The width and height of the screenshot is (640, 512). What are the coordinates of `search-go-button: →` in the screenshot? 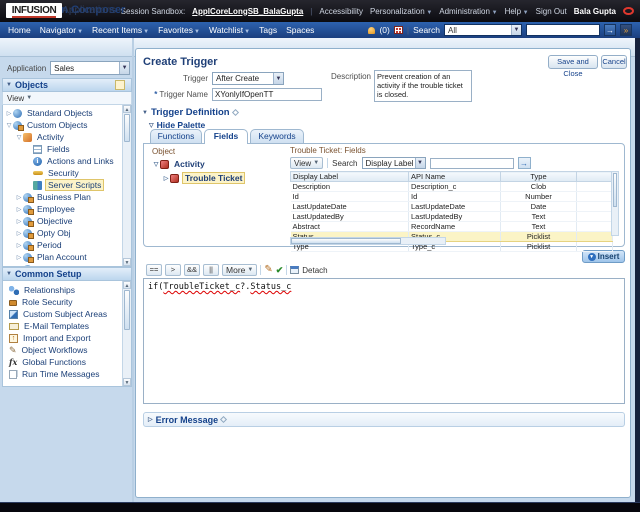 It's located at (610, 30).